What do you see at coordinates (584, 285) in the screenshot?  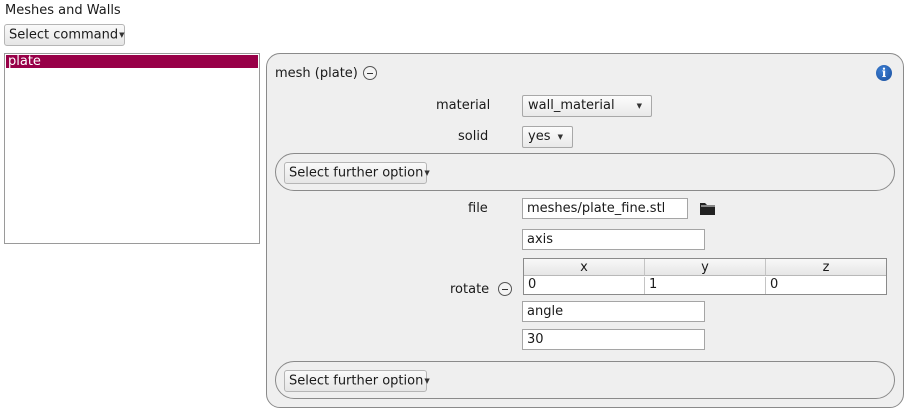 I see `axis-cell-x: 0` at bounding box center [584, 285].